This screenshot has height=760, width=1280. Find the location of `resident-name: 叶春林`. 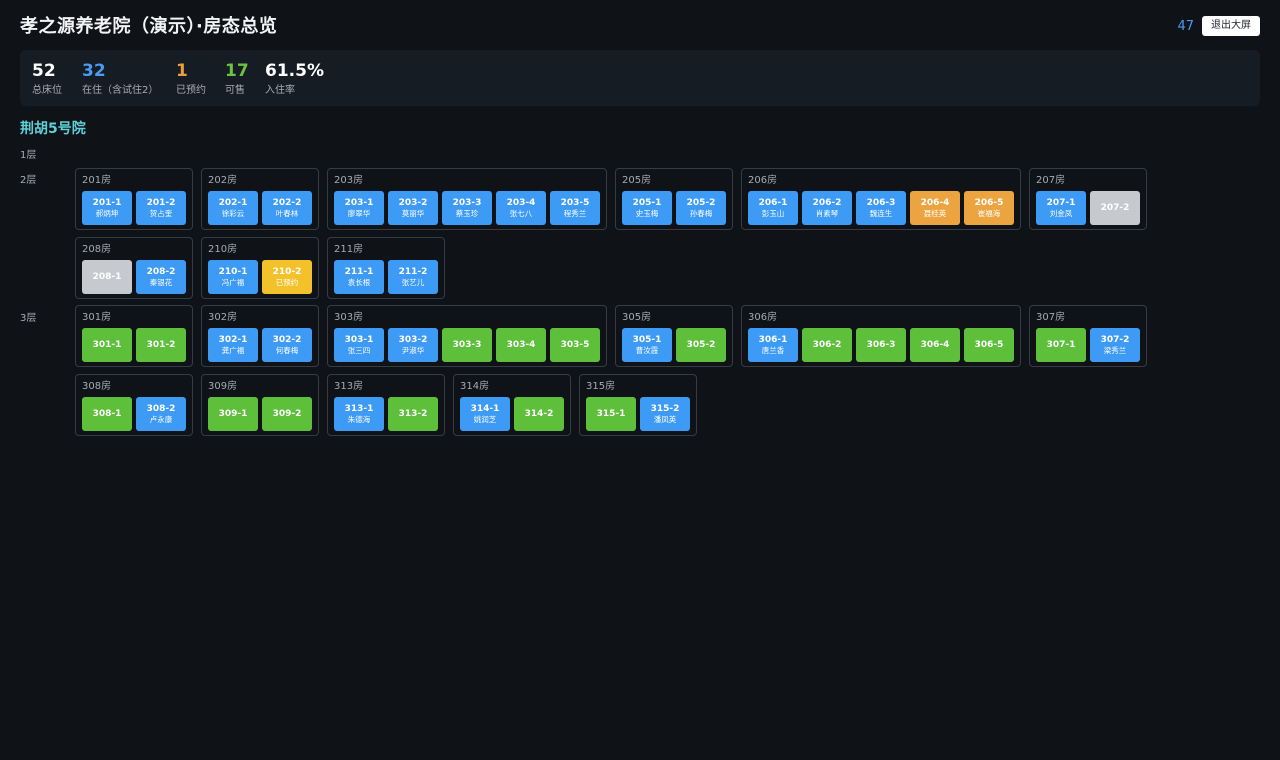

resident-name: 叶春林 is located at coordinates (287, 213).